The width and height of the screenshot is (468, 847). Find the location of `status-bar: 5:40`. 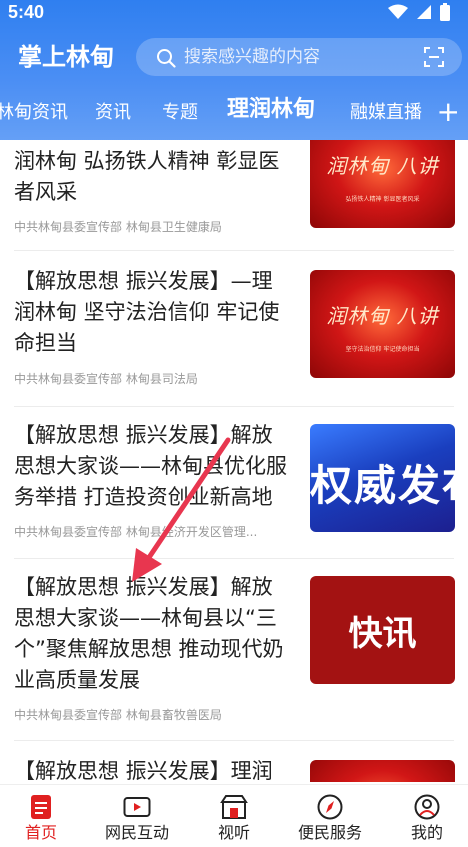

status-bar: 5:40 is located at coordinates (234, 13).